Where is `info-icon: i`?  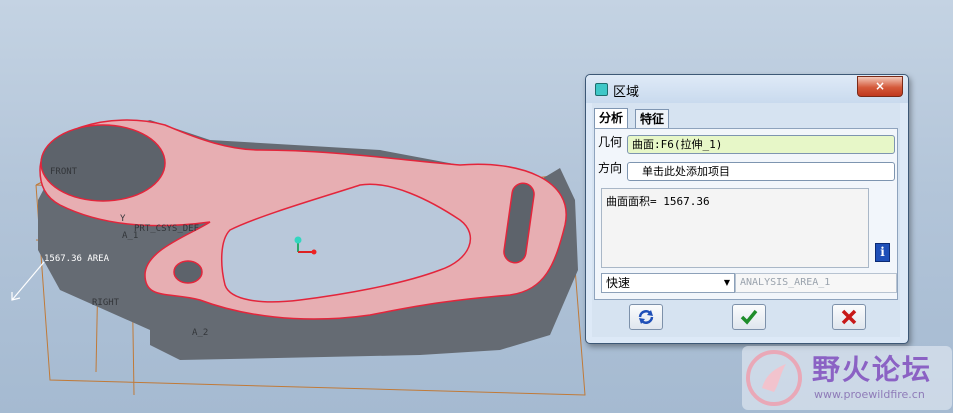 info-icon: i is located at coordinates (882, 252).